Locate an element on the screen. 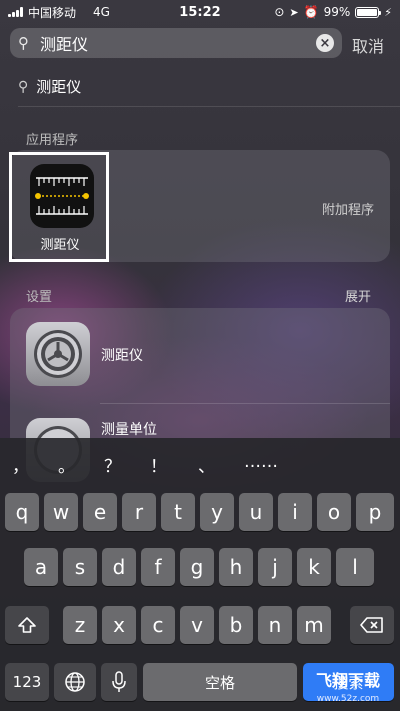 Image resolution: width=400 pixels, height=711 pixels. key-b: b is located at coordinates (236, 625).